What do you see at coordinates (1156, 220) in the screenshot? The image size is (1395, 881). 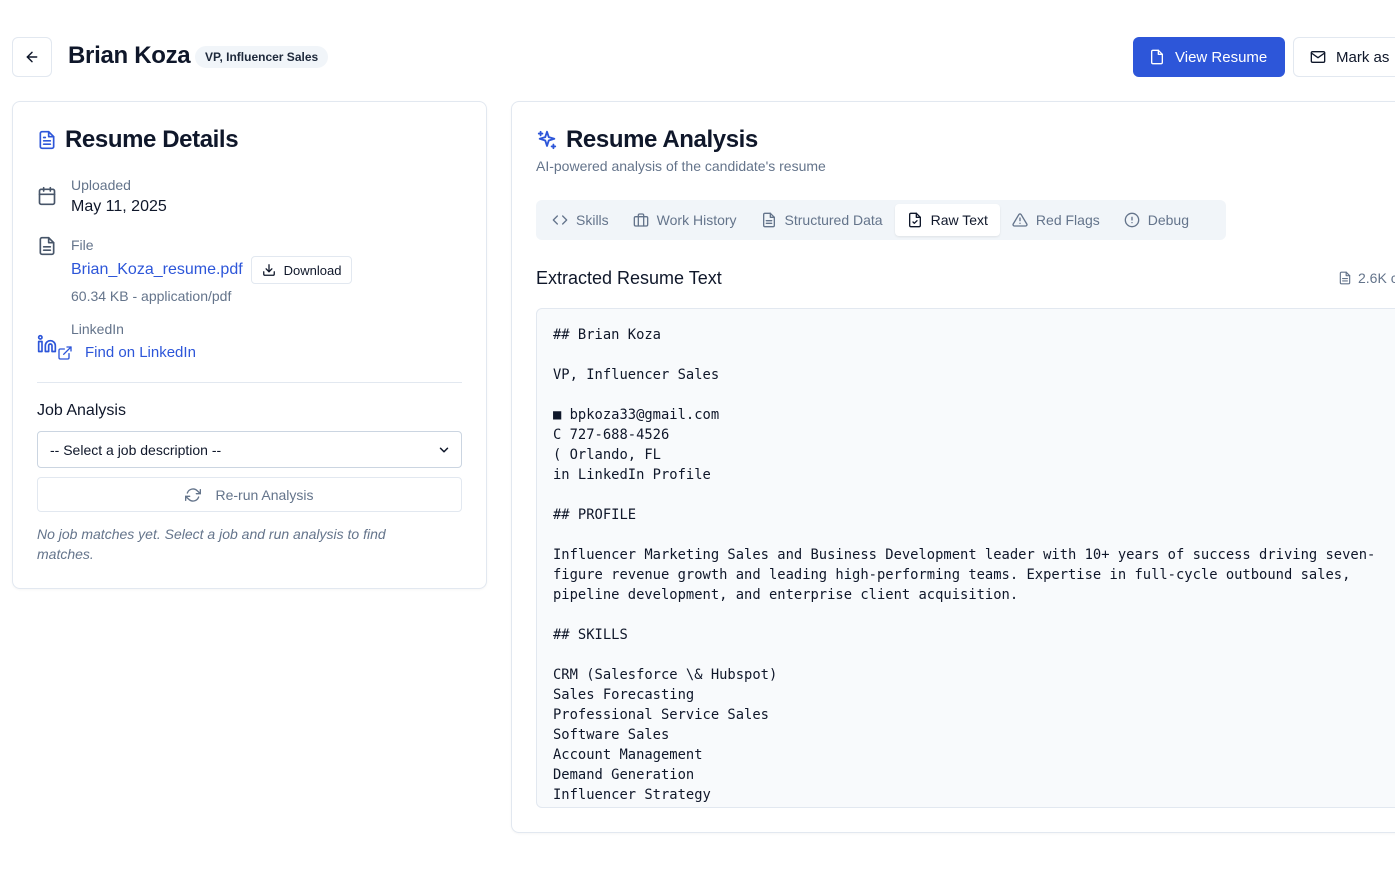 I see `tab-debug: Debug` at bounding box center [1156, 220].